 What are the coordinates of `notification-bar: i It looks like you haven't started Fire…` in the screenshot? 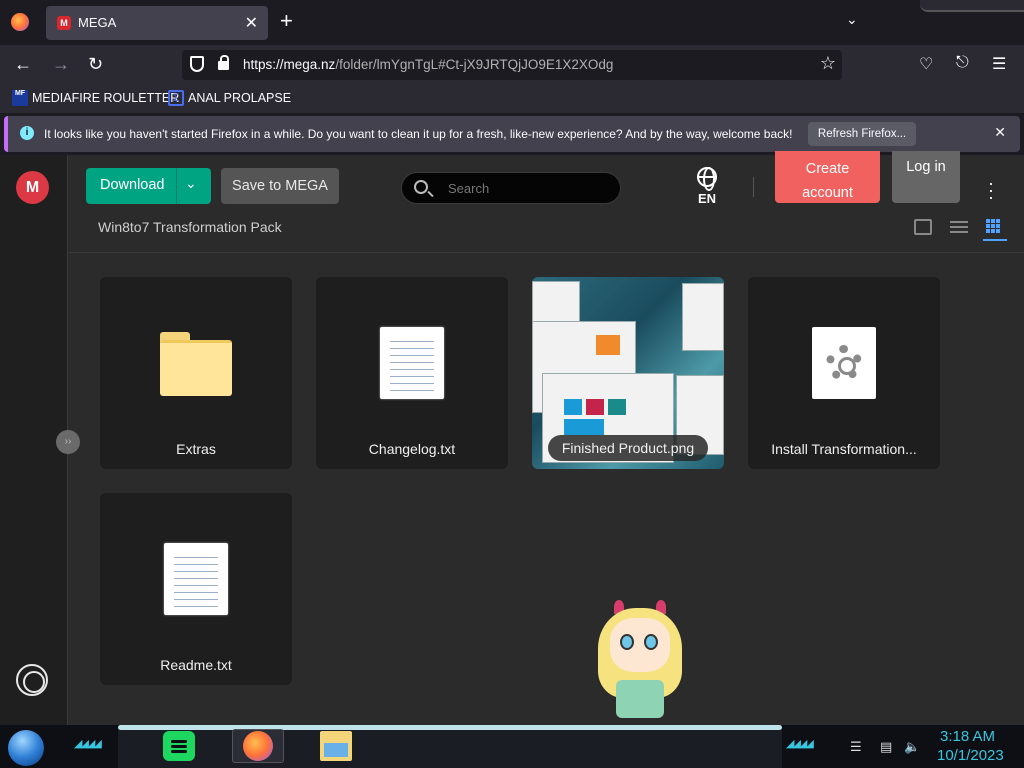 It's located at (512, 134).